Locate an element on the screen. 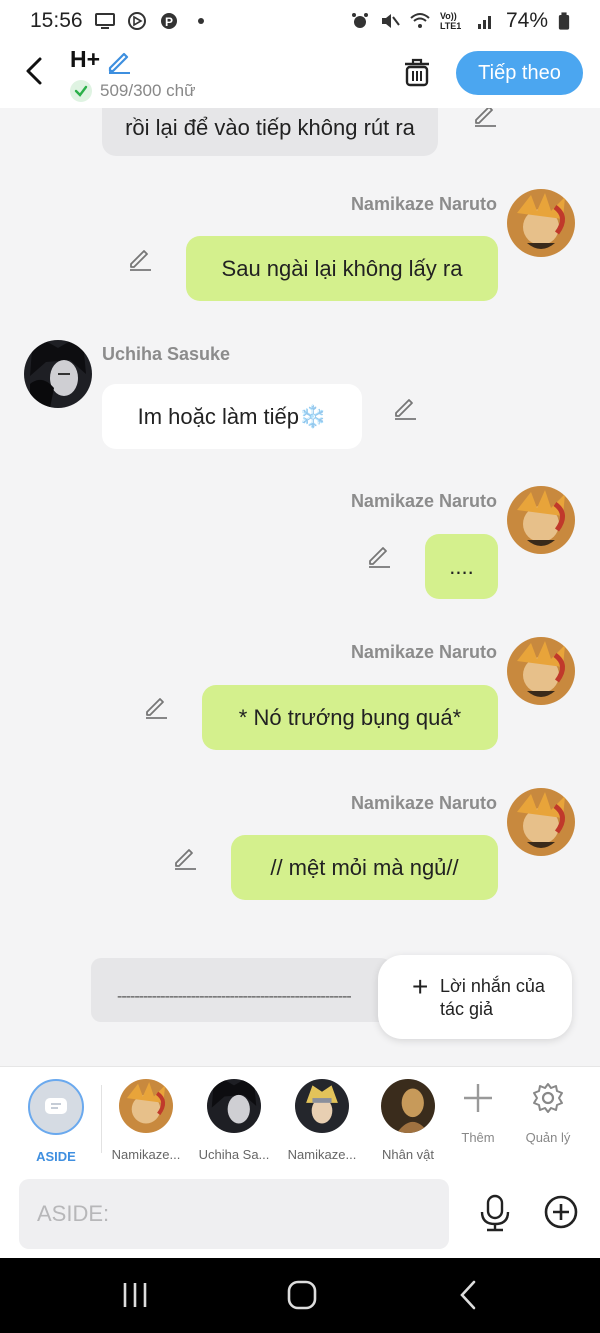  message-bubble: rồi lại để vào tiếp không rút ra is located at coordinates (270, 132).